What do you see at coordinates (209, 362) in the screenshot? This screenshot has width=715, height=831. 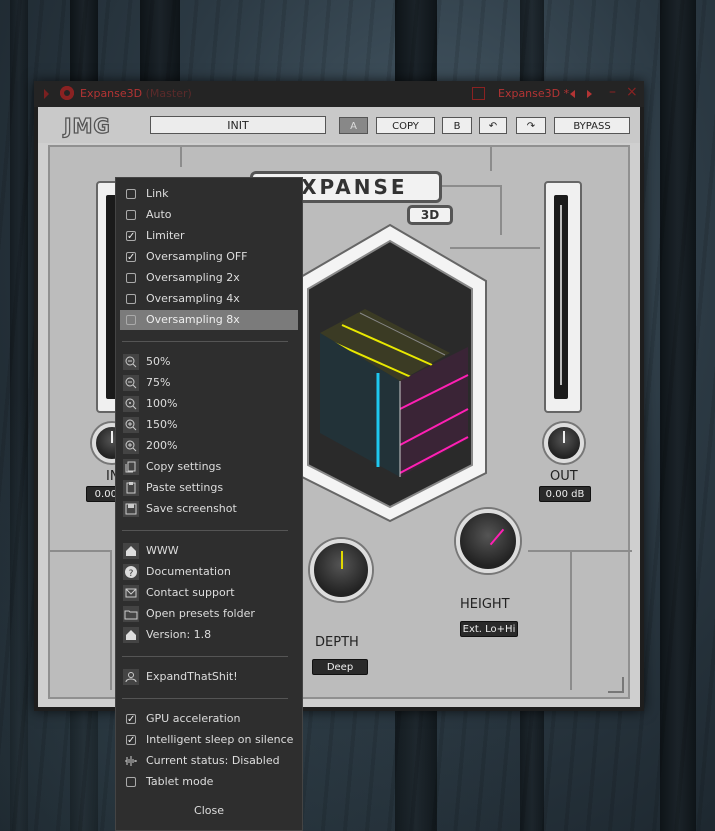 I see `menu-item-zoom-50: 50%` at bounding box center [209, 362].